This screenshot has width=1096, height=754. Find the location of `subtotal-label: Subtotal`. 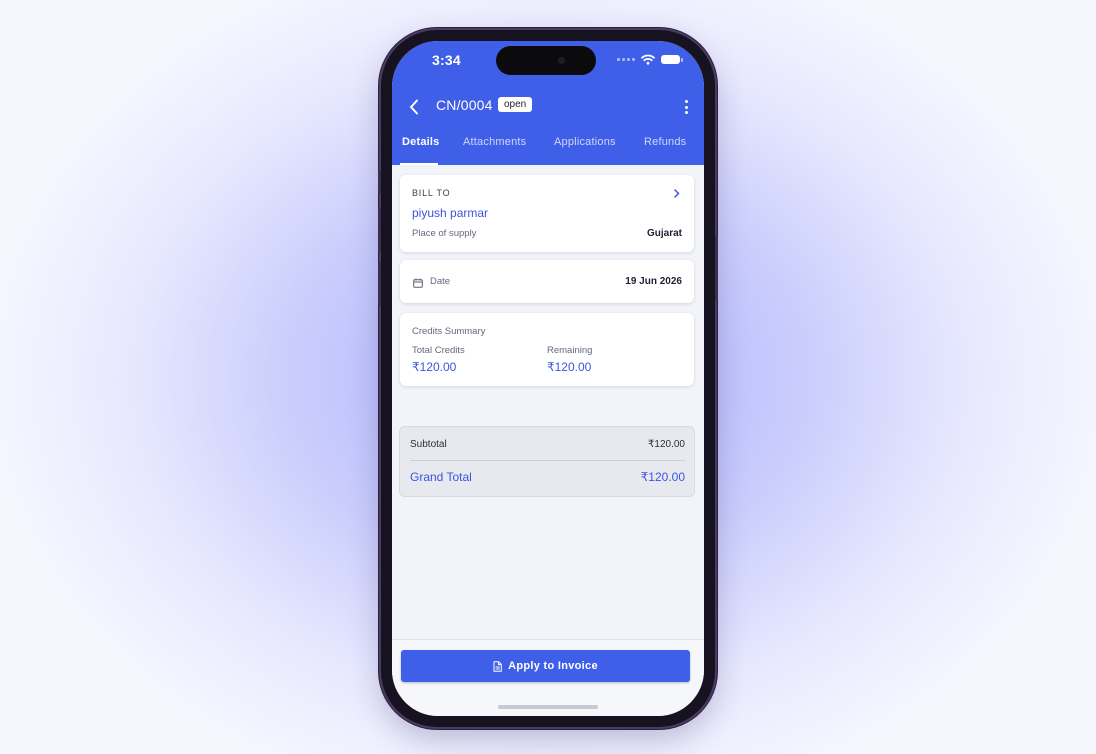

subtotal-label: Subtotal is located at coordinates (428, 444).